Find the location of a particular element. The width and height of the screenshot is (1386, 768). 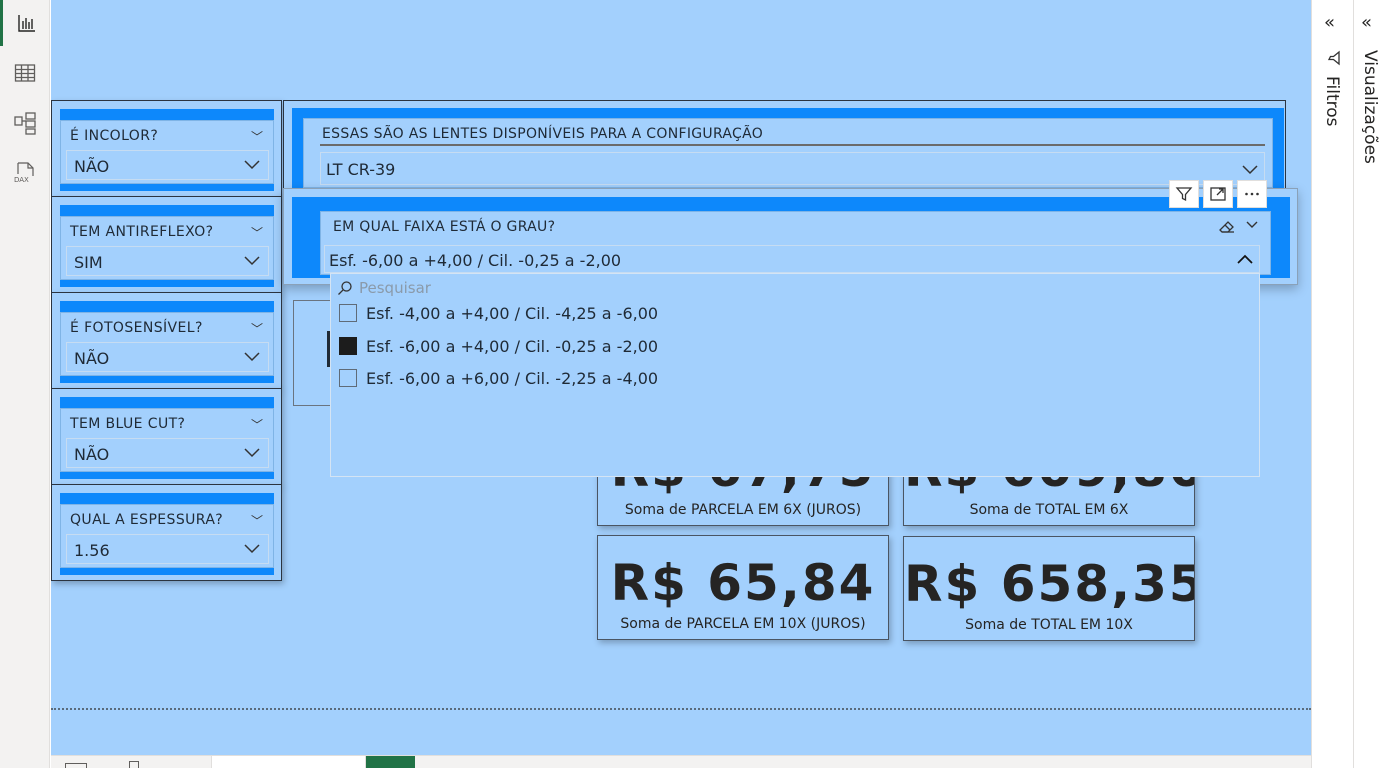

slicer-header-bar: É INCOLOR? ﹀ NÃO is located at coordinates (167, 150).